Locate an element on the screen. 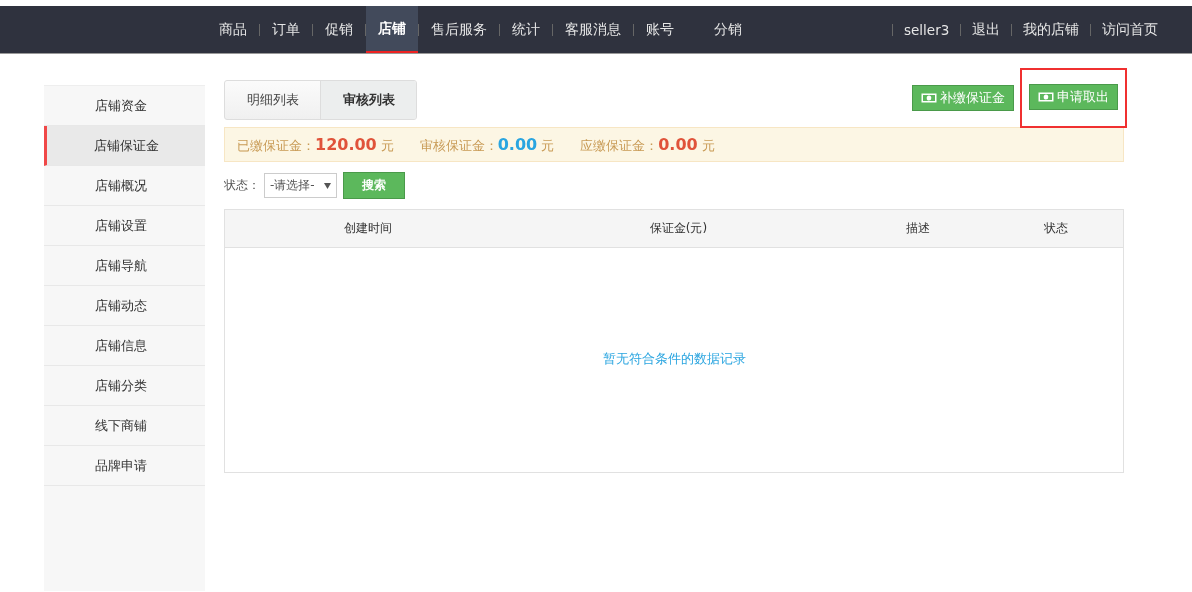  nav-tab: 商品 is located at coordinates (233, 29).